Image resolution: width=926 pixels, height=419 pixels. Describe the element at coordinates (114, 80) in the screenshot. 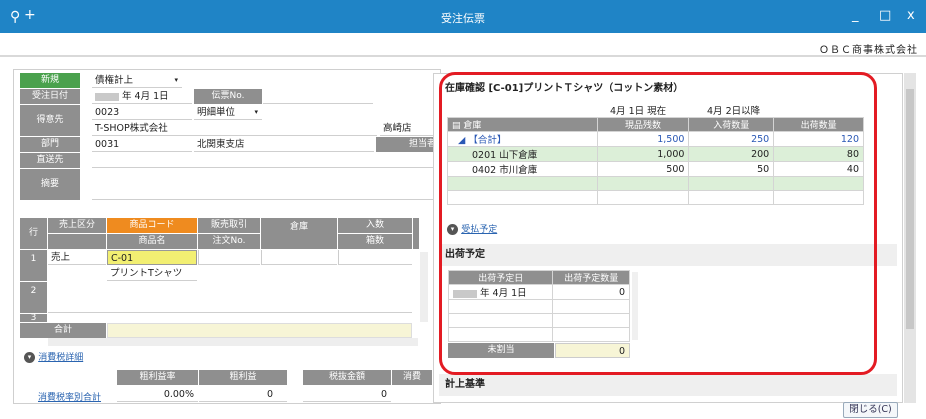

I see `mode-value: 債権計上` at that location.